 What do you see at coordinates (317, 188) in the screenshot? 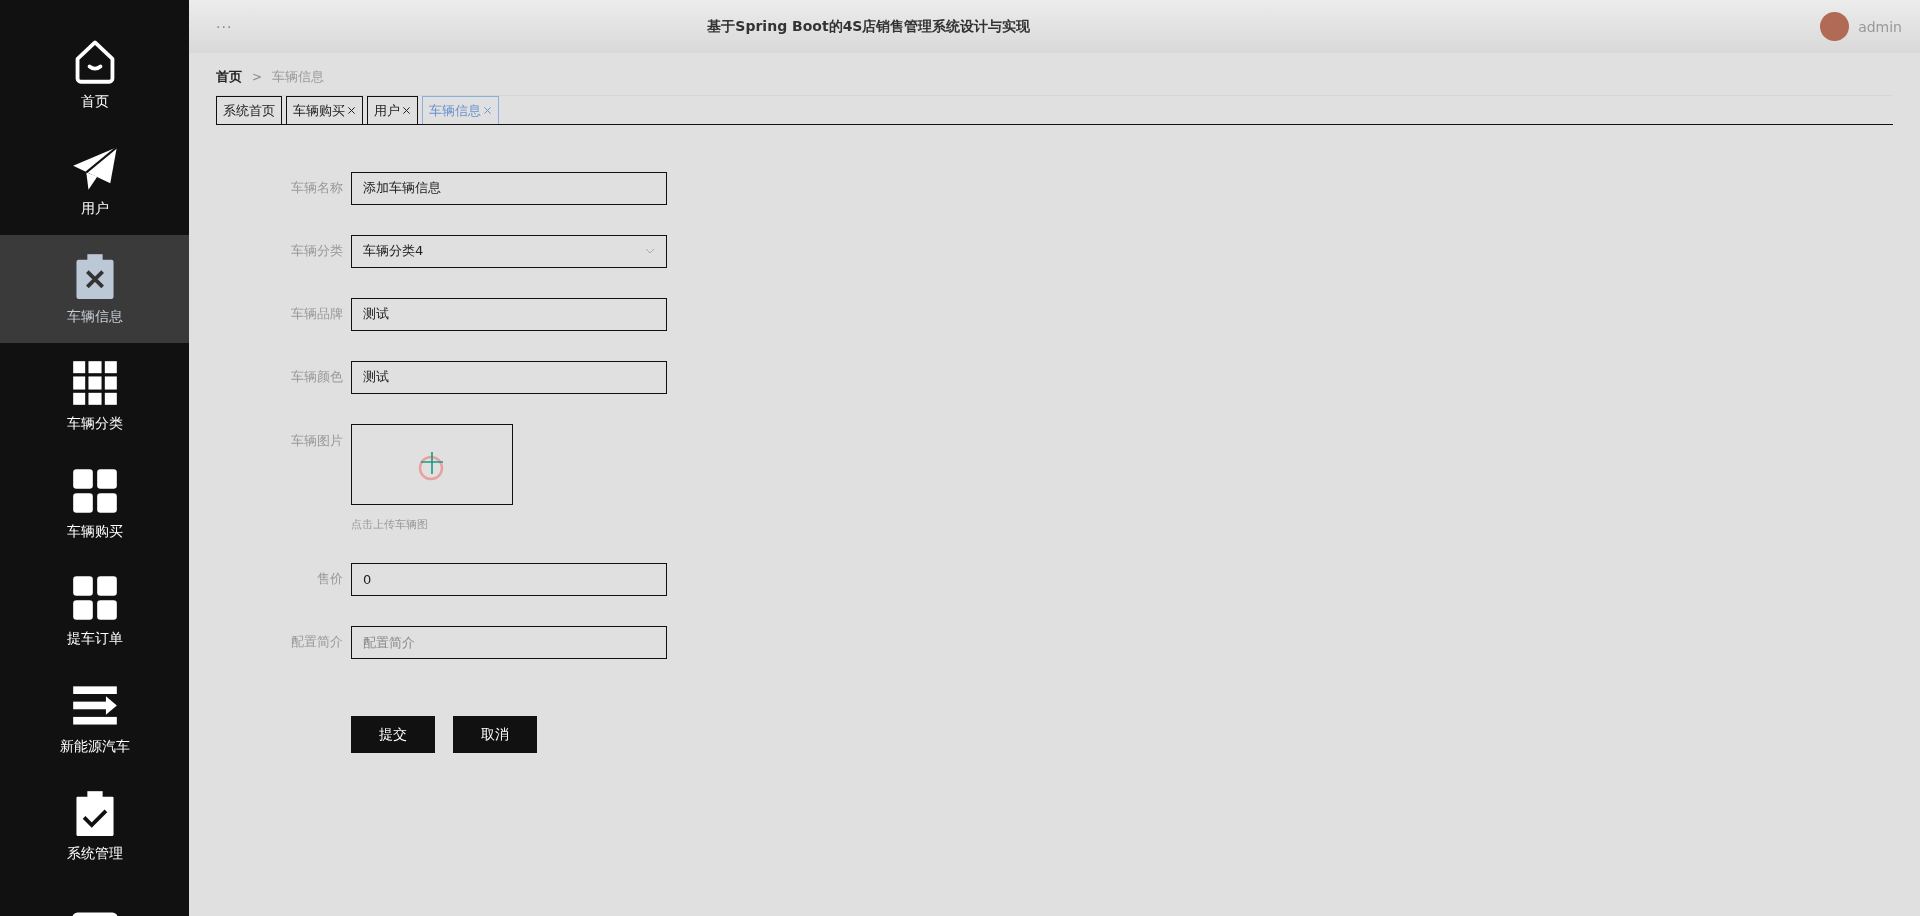
I see `field-label: 车辆名称` at bounding box center [317, 188].